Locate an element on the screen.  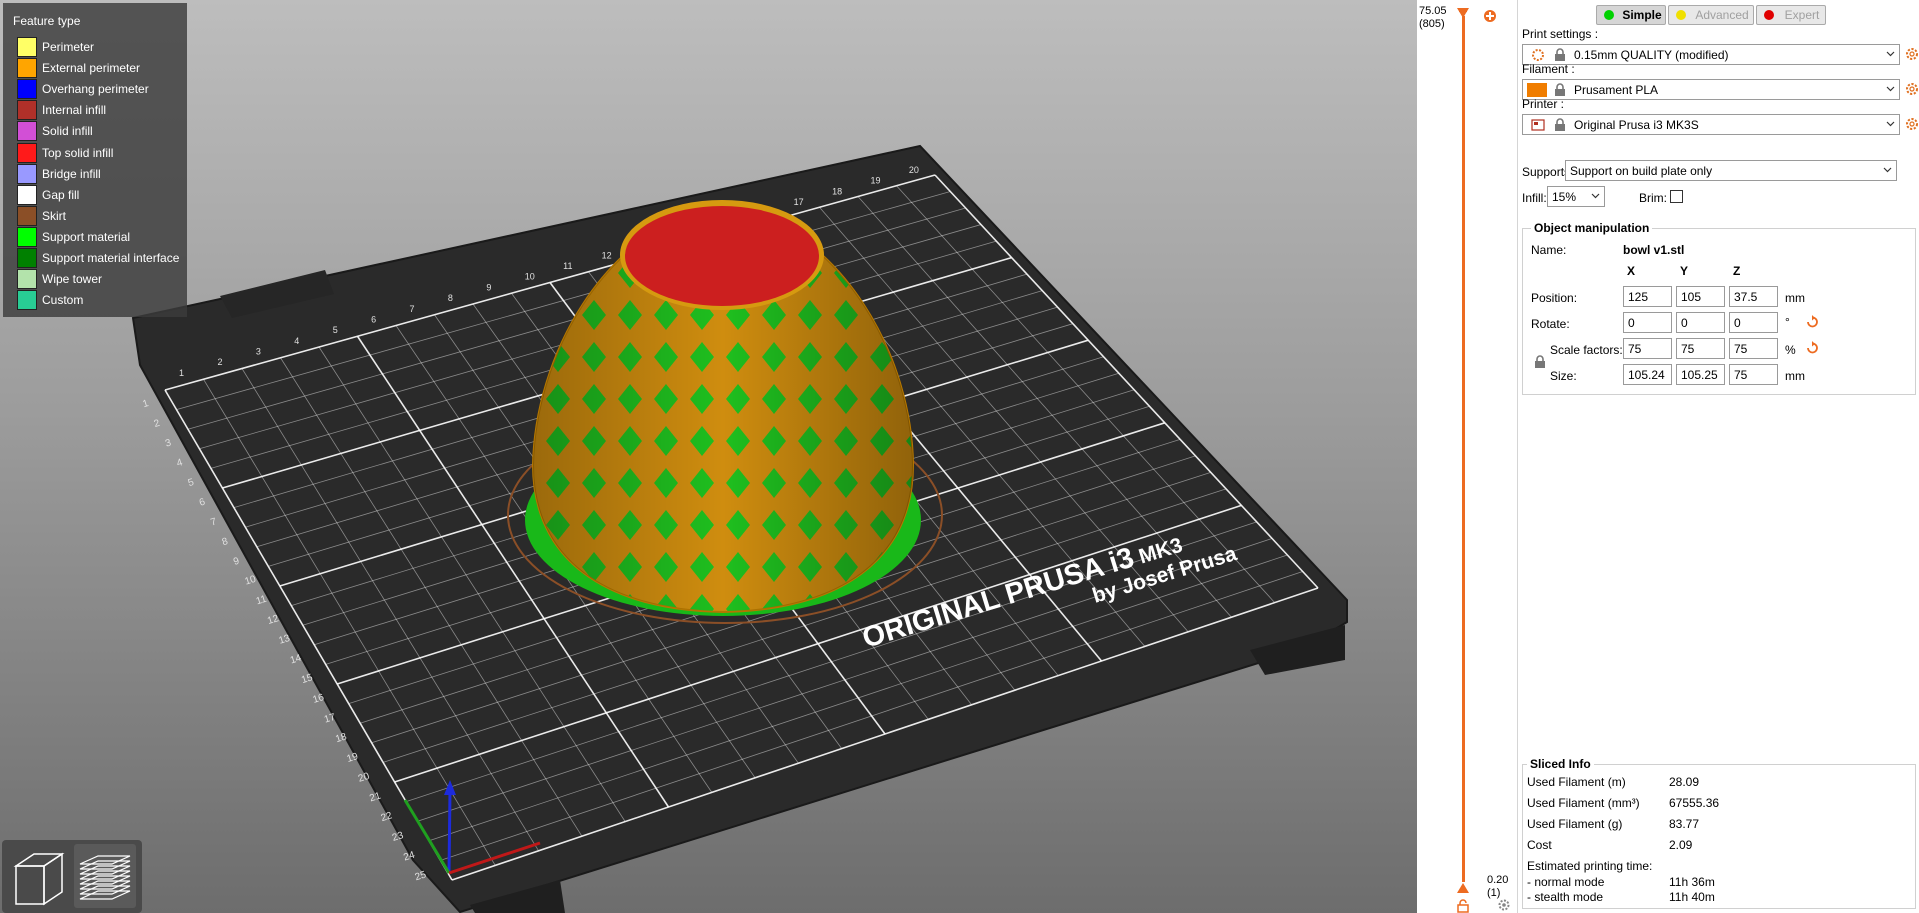
rotate-label: Rotate: is located at coordinates (1550, 324).